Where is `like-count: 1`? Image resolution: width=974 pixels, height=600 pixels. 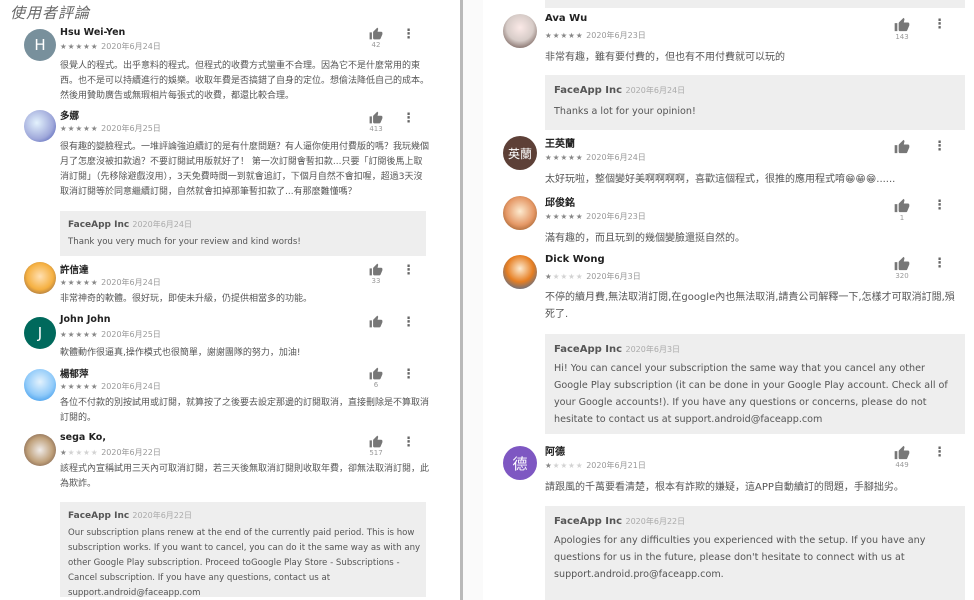 like-count: 1 is located at coordinates (902, 218).